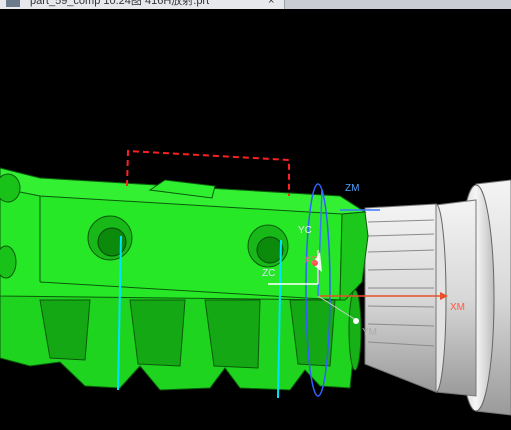  Describe the element at coordinates (457, 307) in the screenshot. I see `xm-axis-label: XM` at that location.